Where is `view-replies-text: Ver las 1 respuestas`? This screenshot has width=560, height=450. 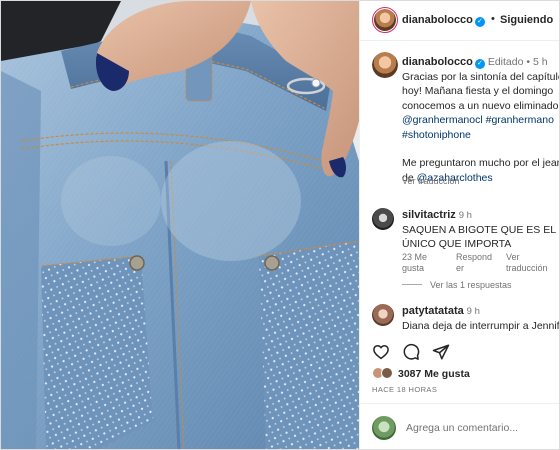 view-replies-text: Ver las 1 respuestas is located at coordinates (471, 285).